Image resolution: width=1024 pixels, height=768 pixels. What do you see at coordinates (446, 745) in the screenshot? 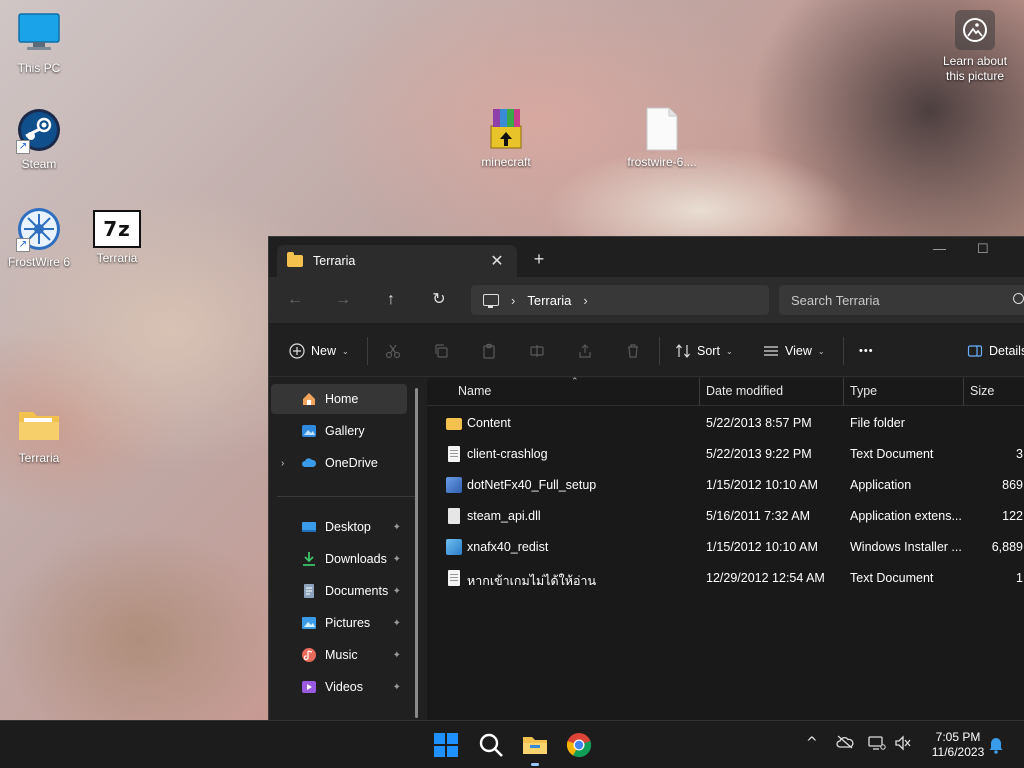
I see `start-button` at bounding box center [446, 745].